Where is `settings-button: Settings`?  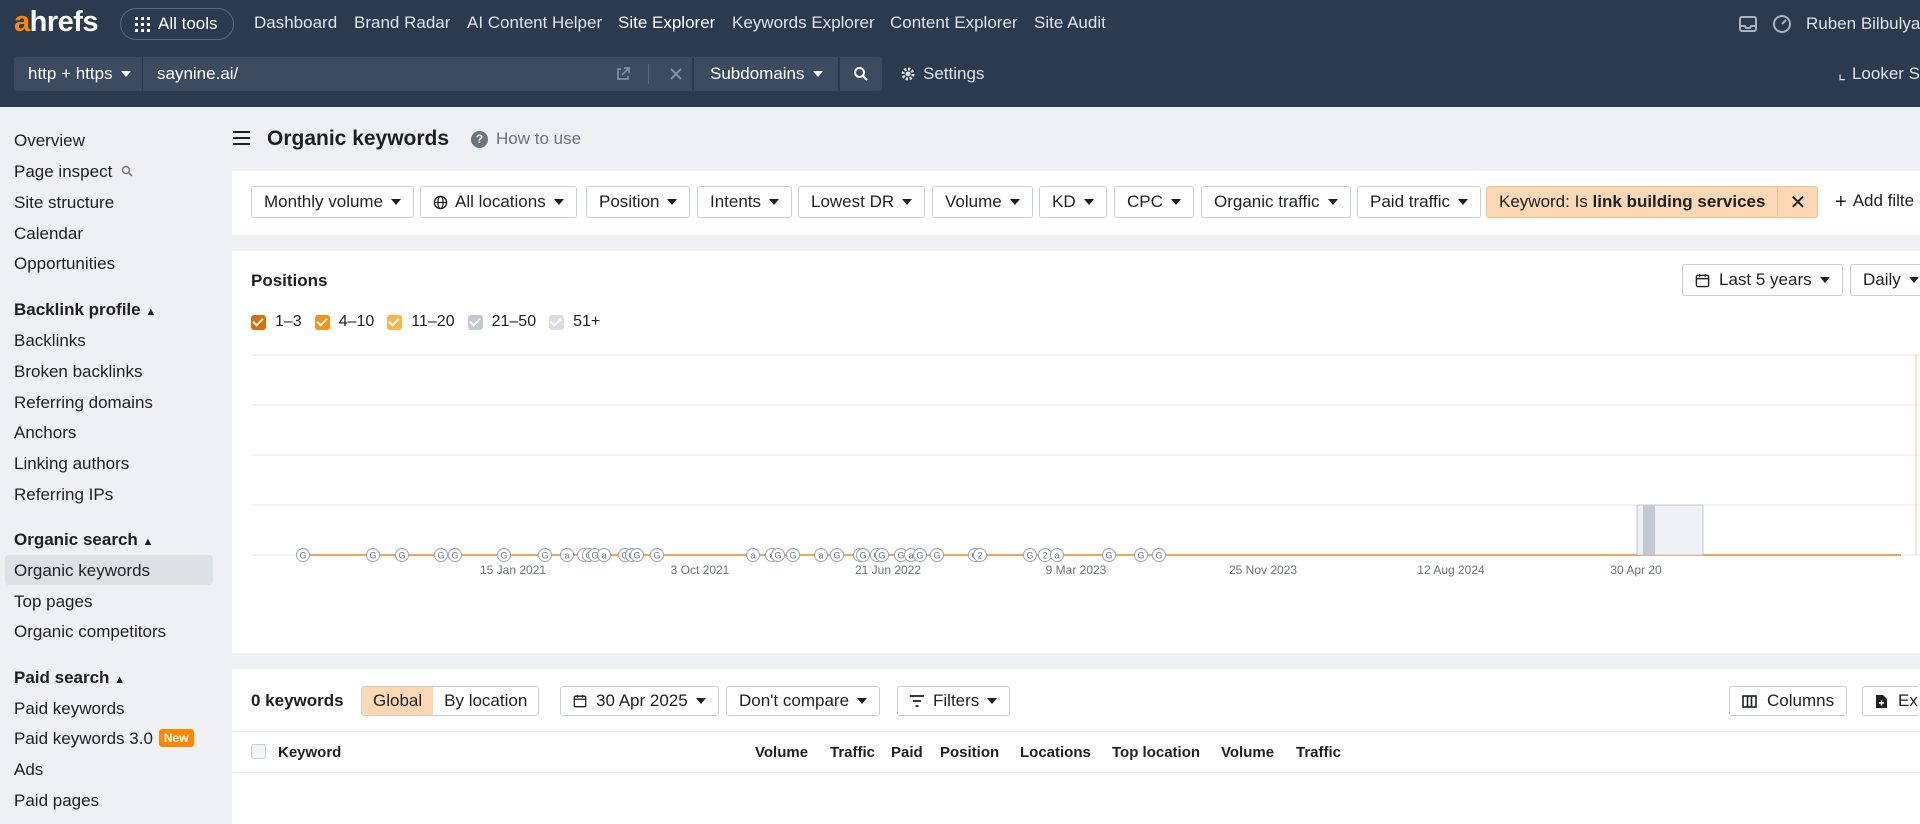
settings-button: Settings is located at coordinates (942, 74).